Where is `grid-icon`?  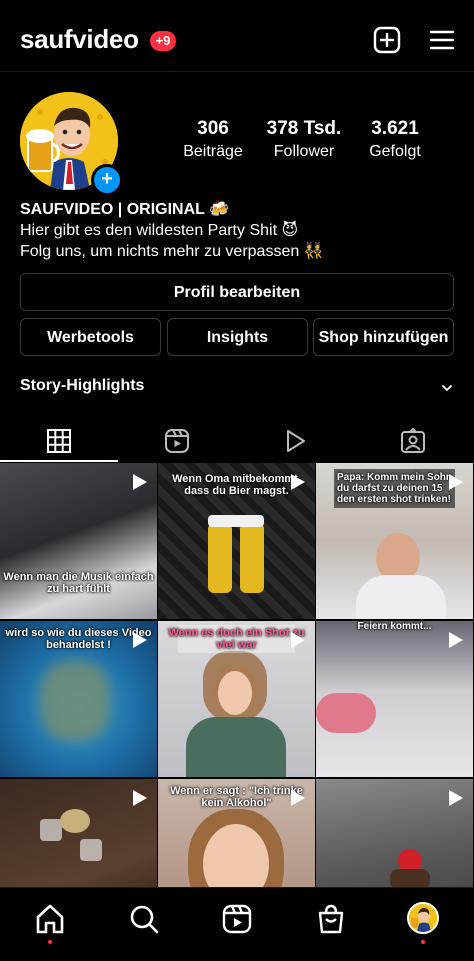
grid-icon is located at coordinates (59, 441).